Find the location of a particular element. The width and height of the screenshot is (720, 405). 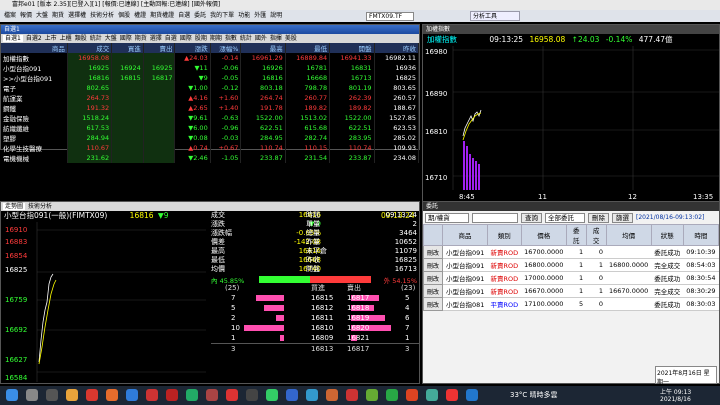

quote-tab-18: 美股 is located at coordinates (291, 38).